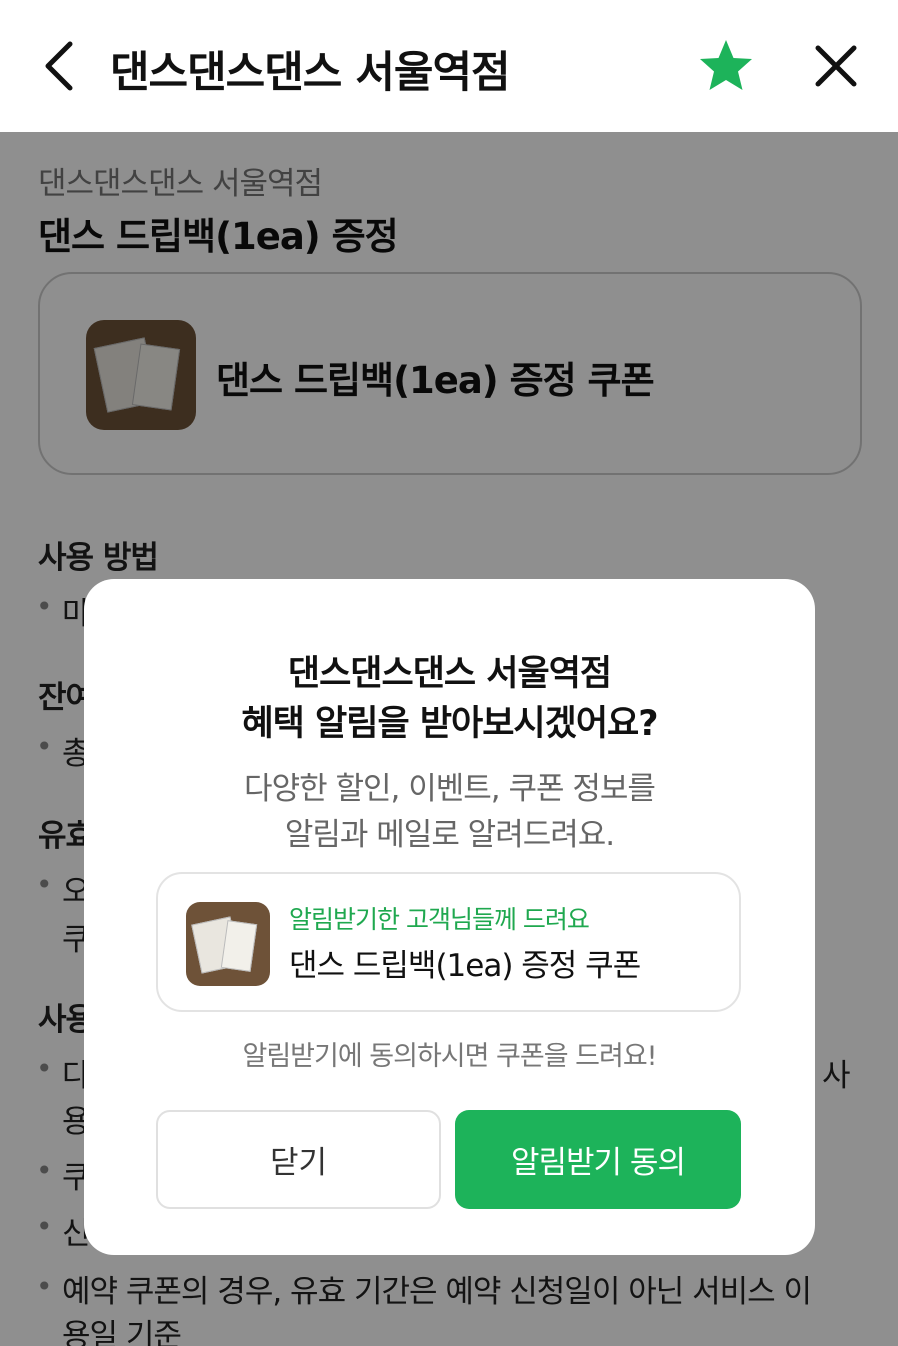  What do you see at coordinates (449, 1056) in the screenshot?
I see `consent-note: 알림받기에 동의하시면 쿠폰을 드려요!` at bounding box center [449, 1056].